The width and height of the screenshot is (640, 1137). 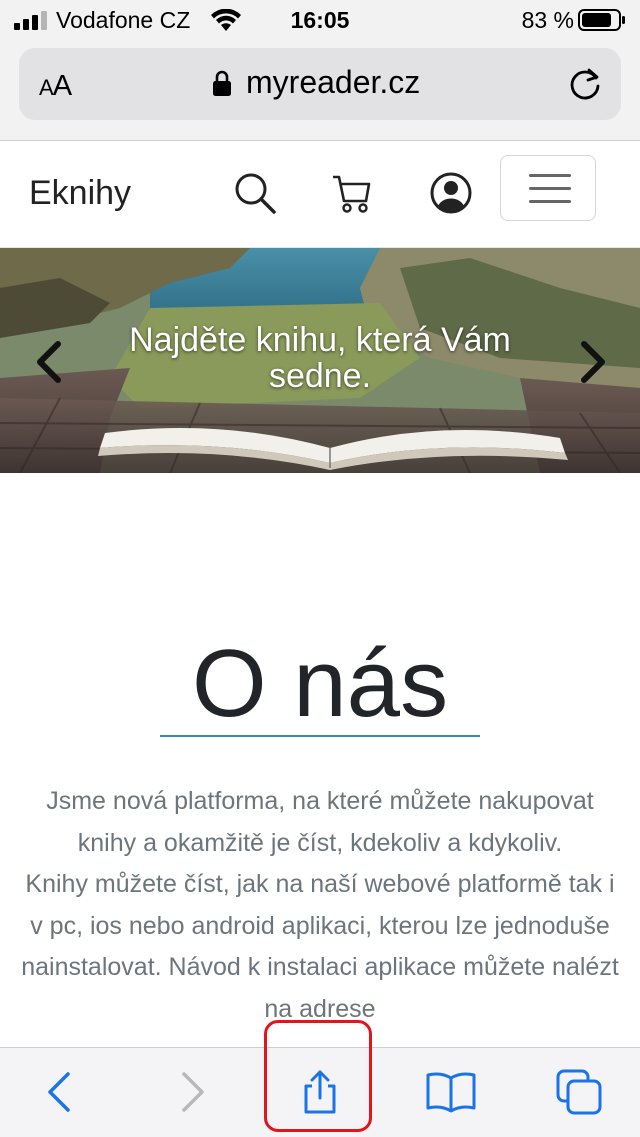 What do you see at coordinates (593, 362) in the screenshot?
I see `chevron-right-icon` at bounding box center [593, 362].